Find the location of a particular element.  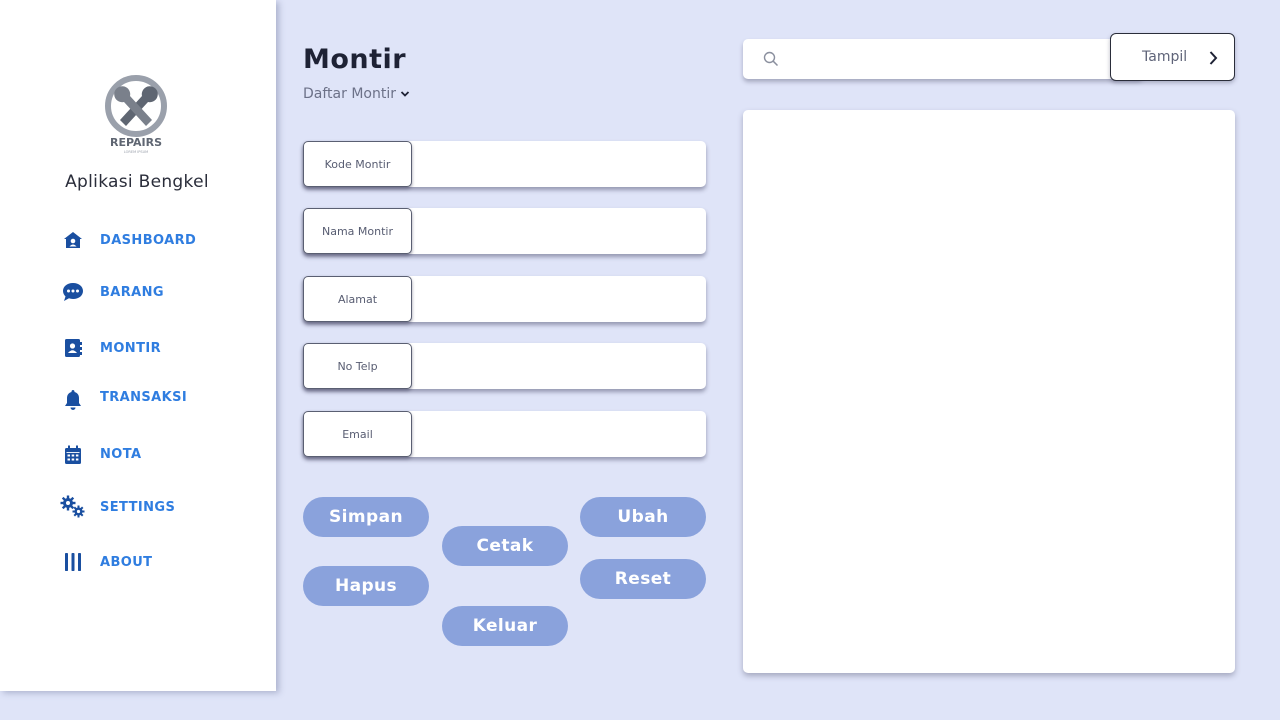

sidebar-item-nota: NOTA is located at coordinates (155, 454).